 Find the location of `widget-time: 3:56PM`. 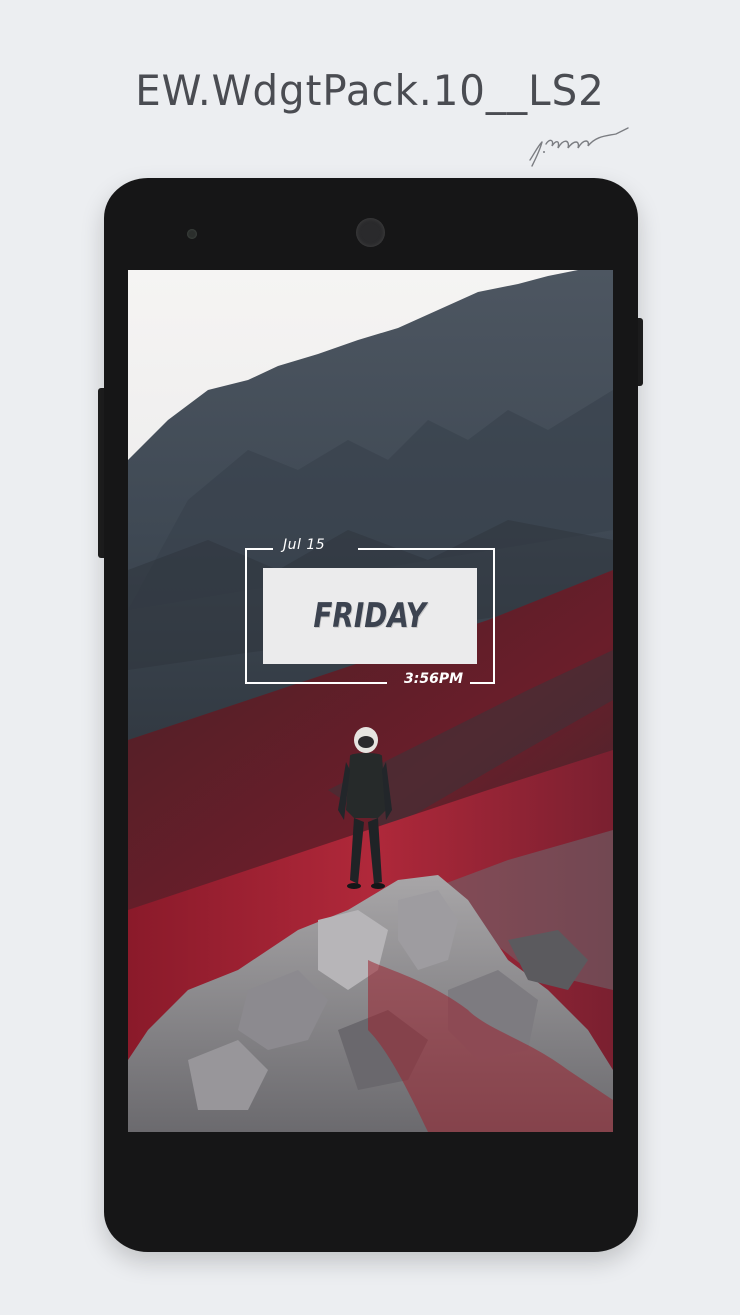

widget-time: 3:56PM is located at coordinates (434, 679).